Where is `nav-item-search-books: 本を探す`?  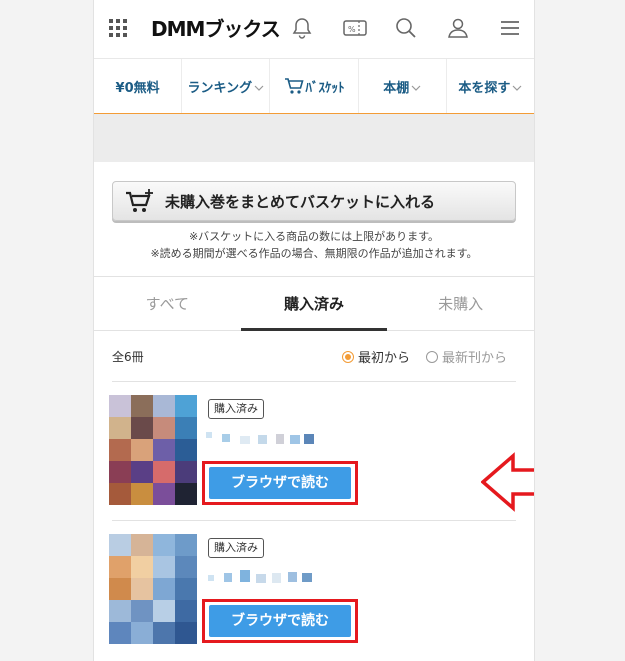 nav-item-search-books: 本を探す is located at coordinates (490, 86).